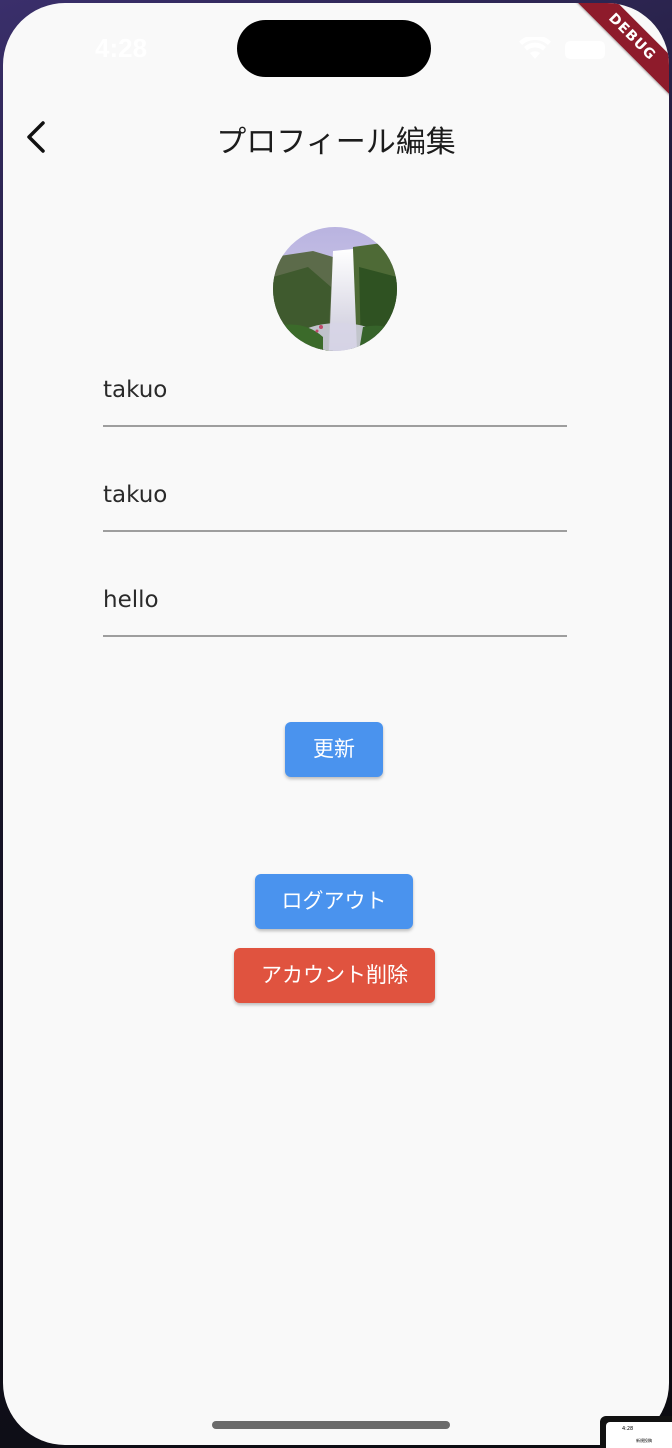 This screenshot has height=1448, width=672. What do you see at coordinates (535, 48) in the screenshot?
I see `wifi-icon` at bounding box center [535, 48].